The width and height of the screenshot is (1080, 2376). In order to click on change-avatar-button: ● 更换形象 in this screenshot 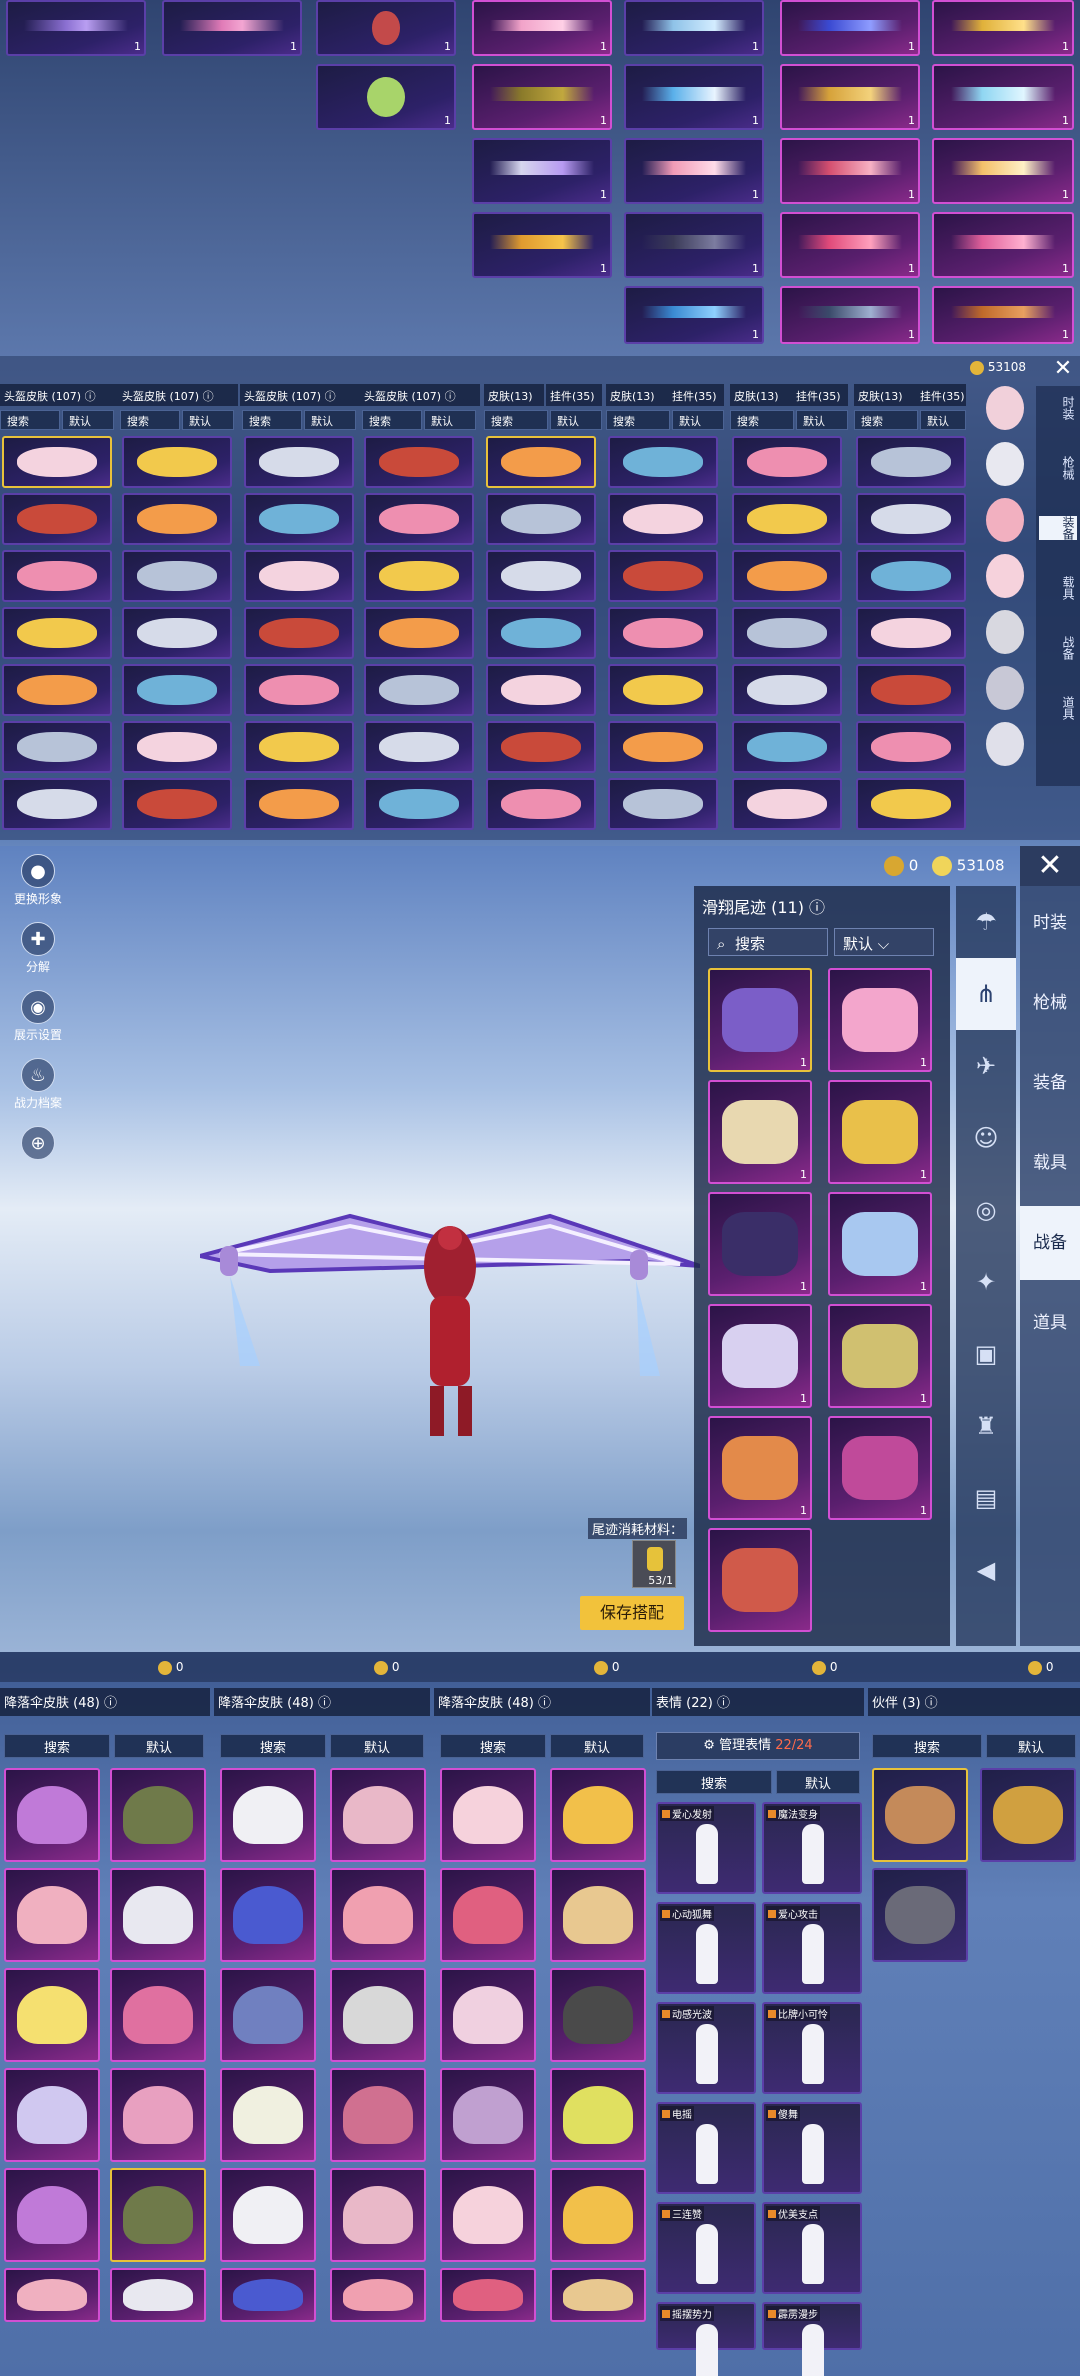, I will do `click(38, 880)`.